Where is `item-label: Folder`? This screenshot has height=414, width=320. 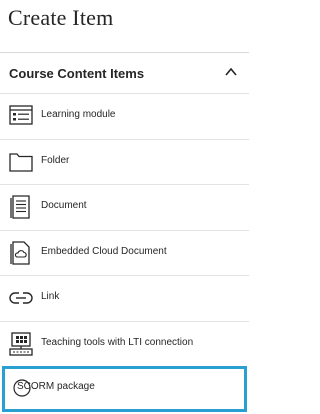
item-label: Folder is located at coordinates (55, 160).